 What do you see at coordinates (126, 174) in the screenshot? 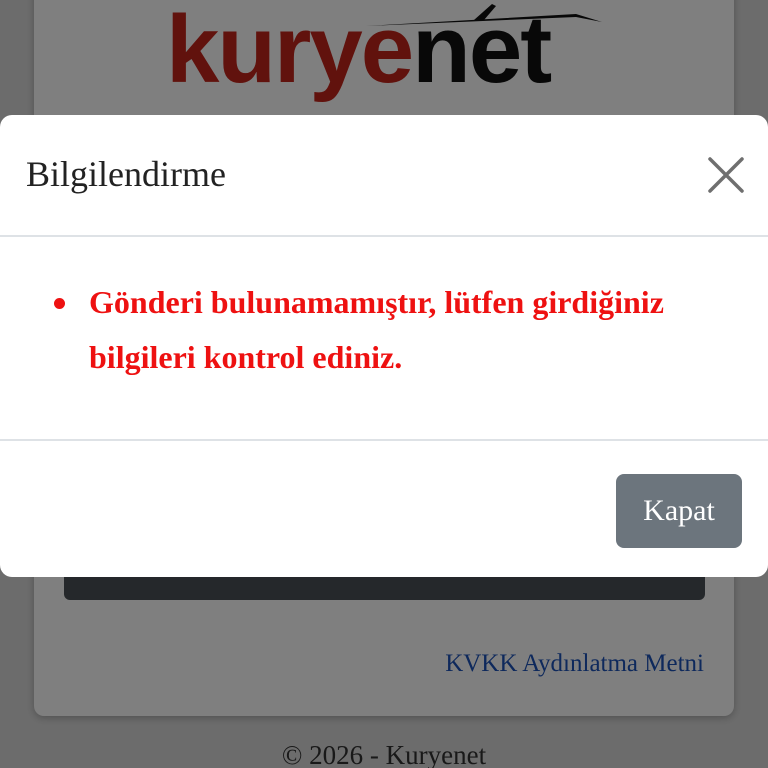
I see `modal-title: Bilgilendirme` at bounding box center [126, 174].